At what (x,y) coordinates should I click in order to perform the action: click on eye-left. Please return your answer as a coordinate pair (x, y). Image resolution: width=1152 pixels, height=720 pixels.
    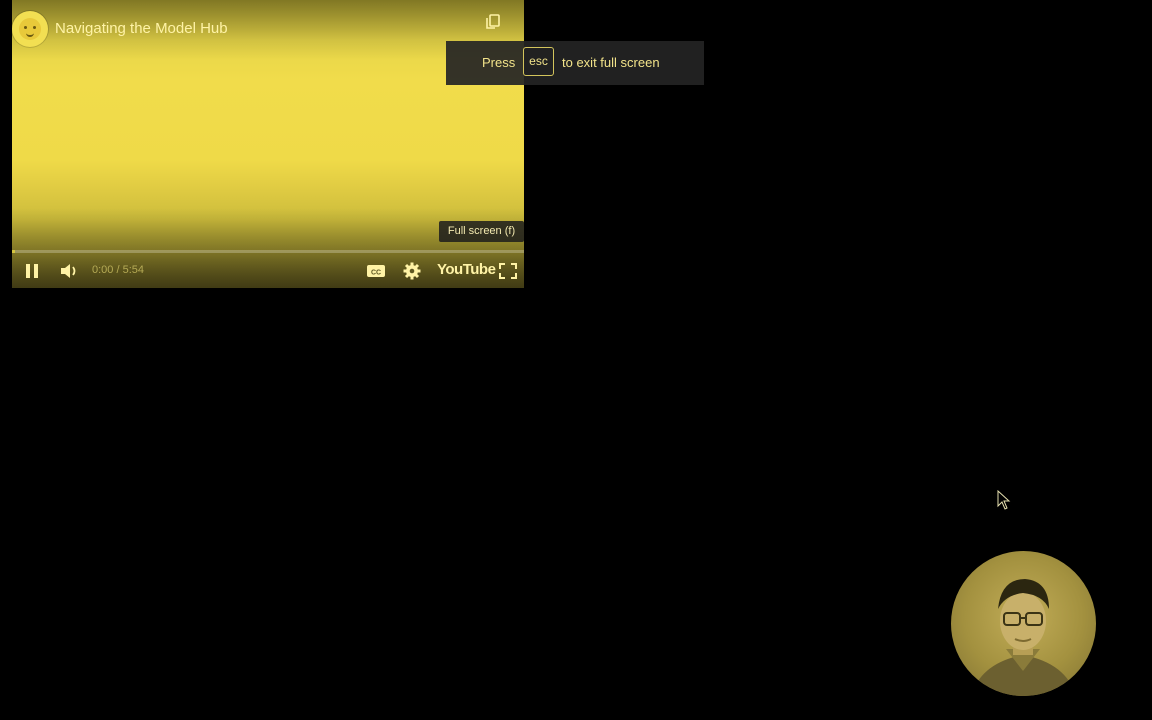
    Looking at the image, I should click on (25, 27).